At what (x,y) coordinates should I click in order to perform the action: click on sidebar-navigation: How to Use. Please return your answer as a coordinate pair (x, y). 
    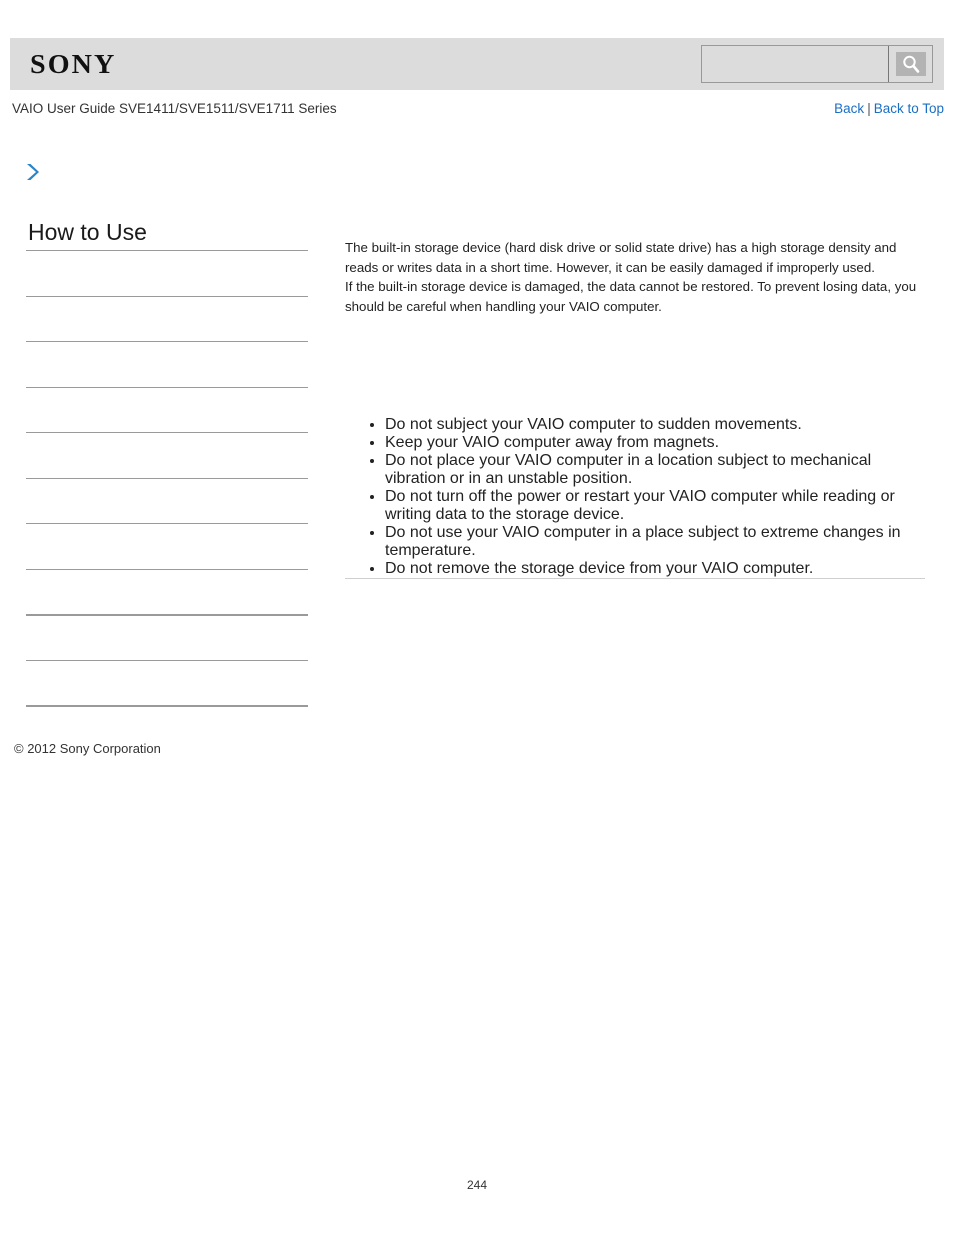
    Looking at the image, I should click on (167, 484).